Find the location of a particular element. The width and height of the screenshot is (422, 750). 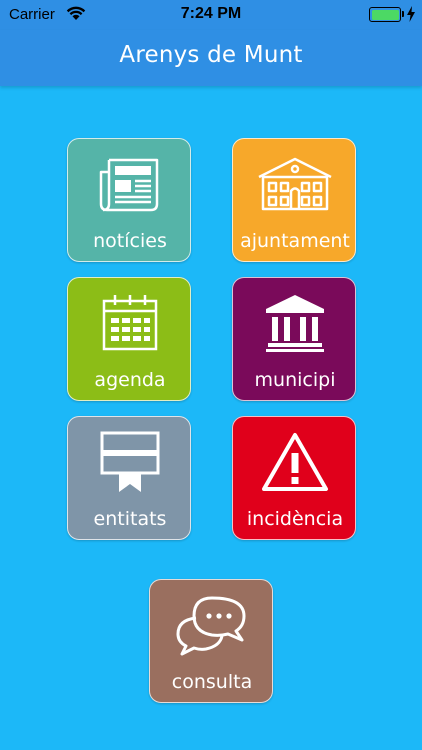

page-title: Arenys de Munt is located at coordinates (211, 55).